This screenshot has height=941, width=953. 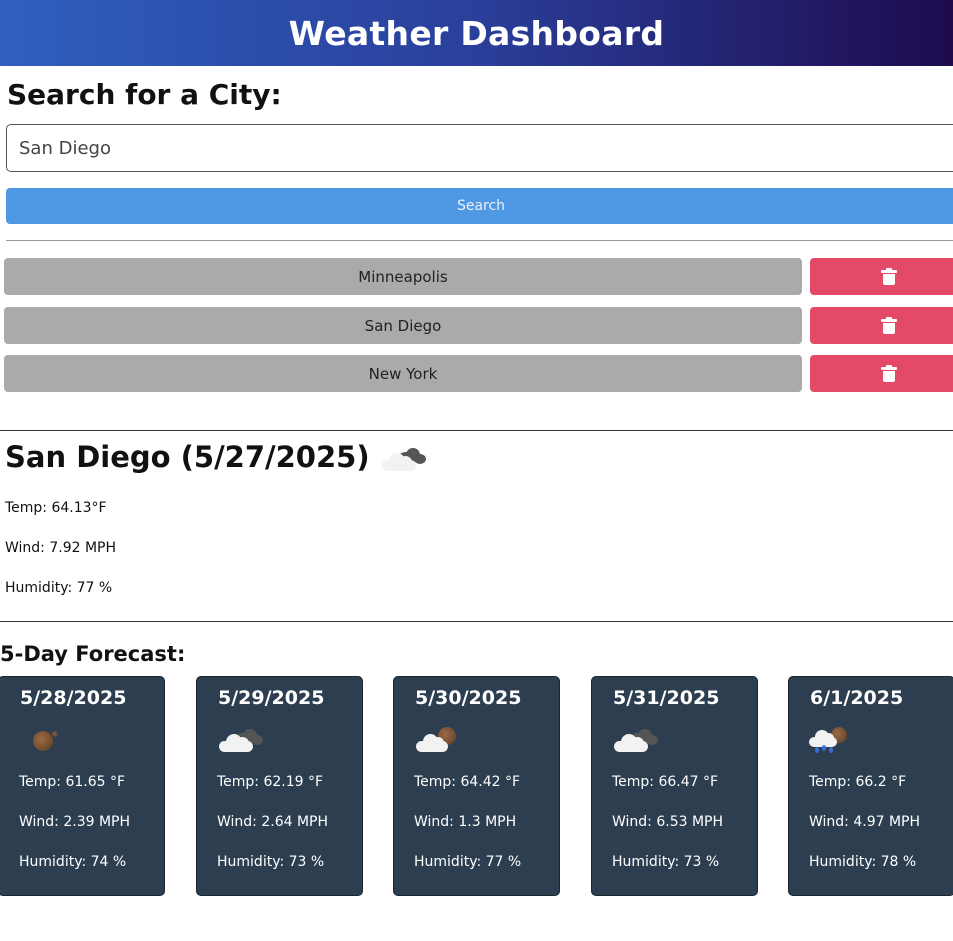 I want to click on current-temp: Temp: 64.13°F, so click(x=56, y=508).